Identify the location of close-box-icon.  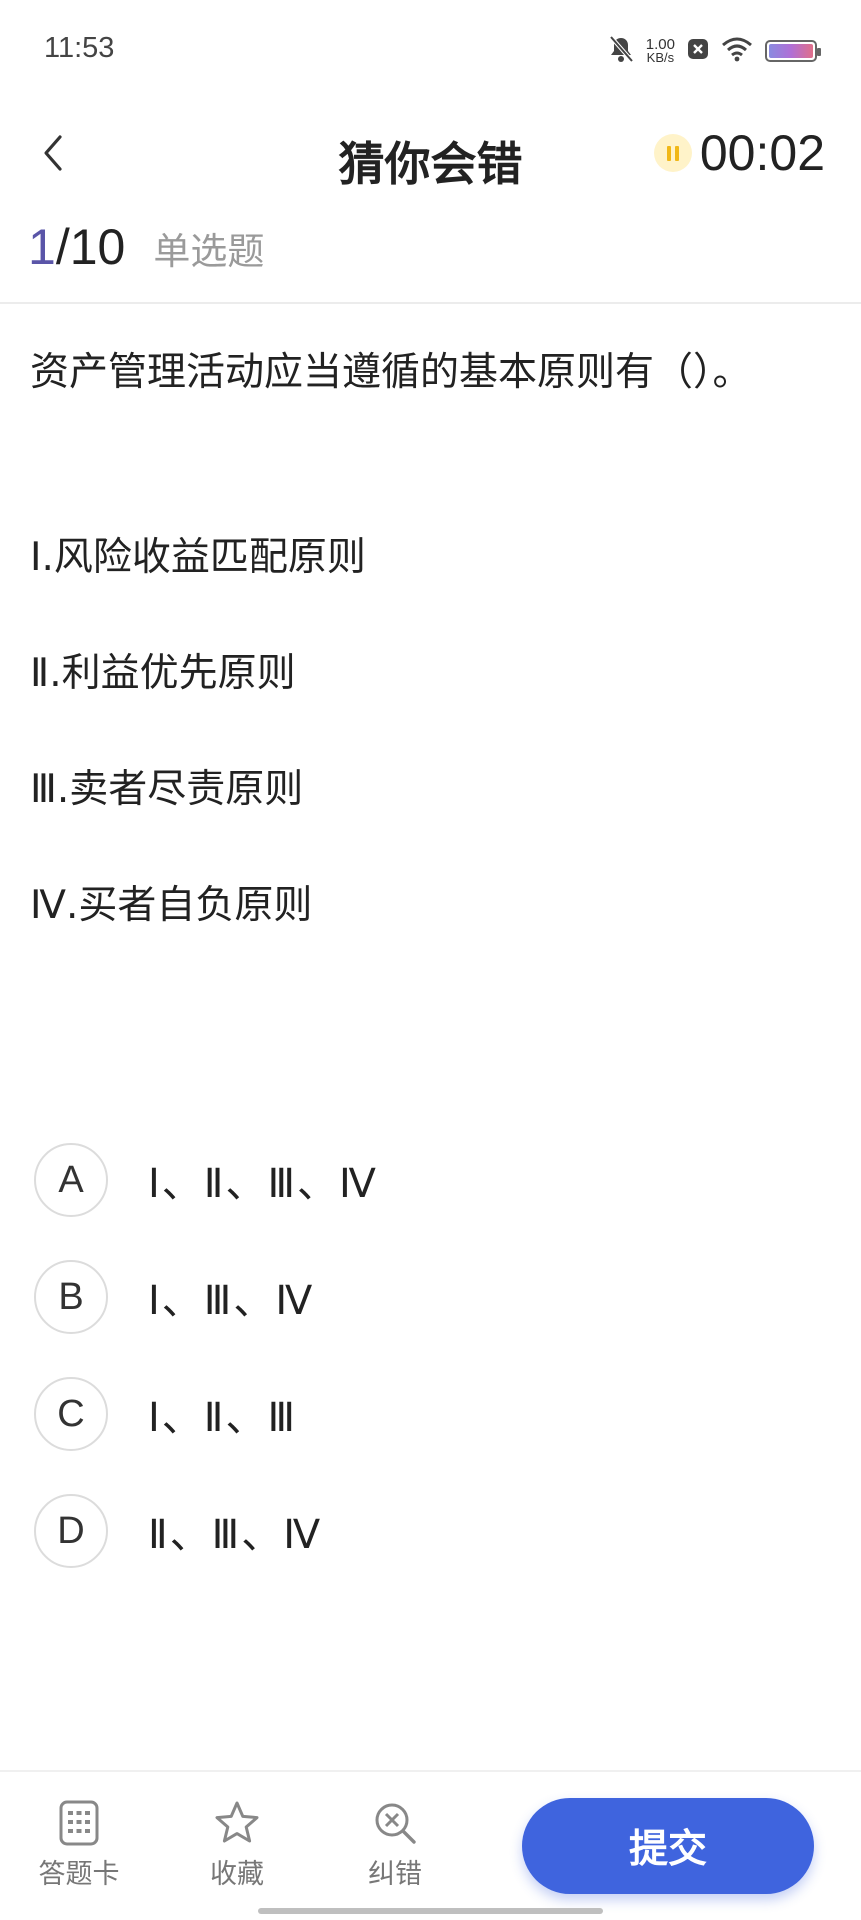
(698, 51).